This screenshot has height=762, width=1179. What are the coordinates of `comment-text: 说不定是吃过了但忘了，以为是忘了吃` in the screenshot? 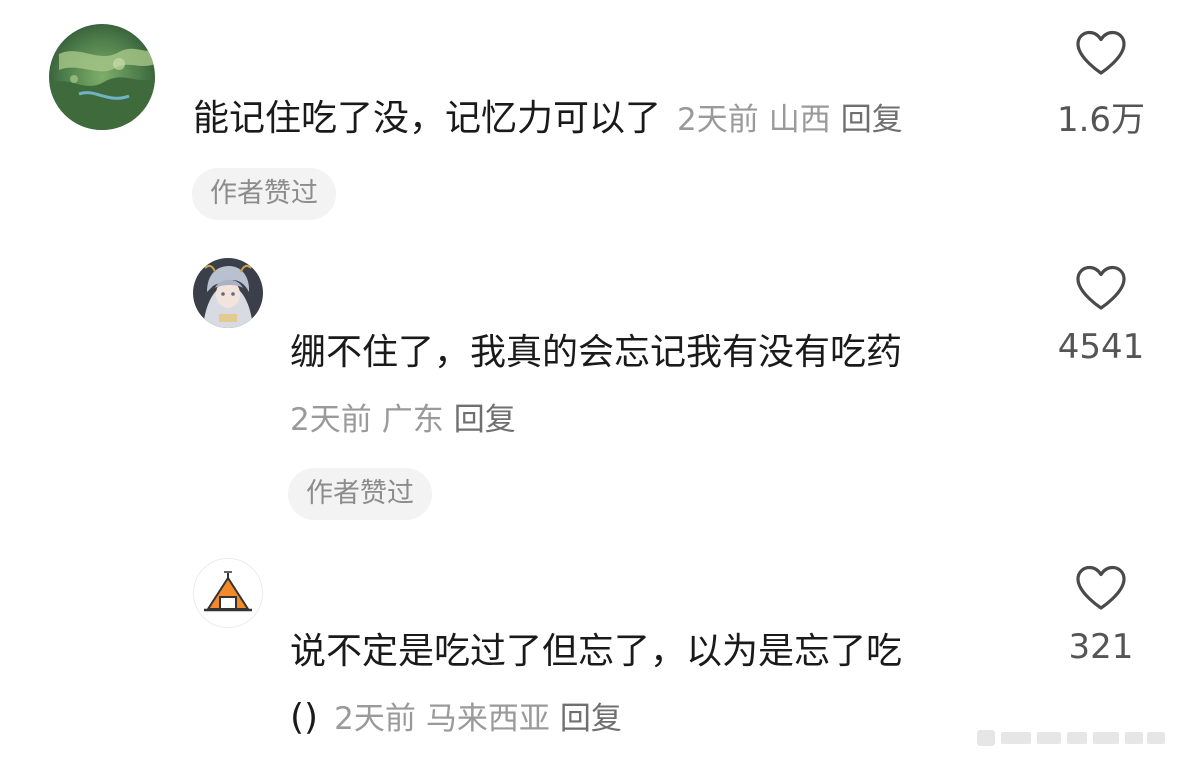 It's located at (596, 651).